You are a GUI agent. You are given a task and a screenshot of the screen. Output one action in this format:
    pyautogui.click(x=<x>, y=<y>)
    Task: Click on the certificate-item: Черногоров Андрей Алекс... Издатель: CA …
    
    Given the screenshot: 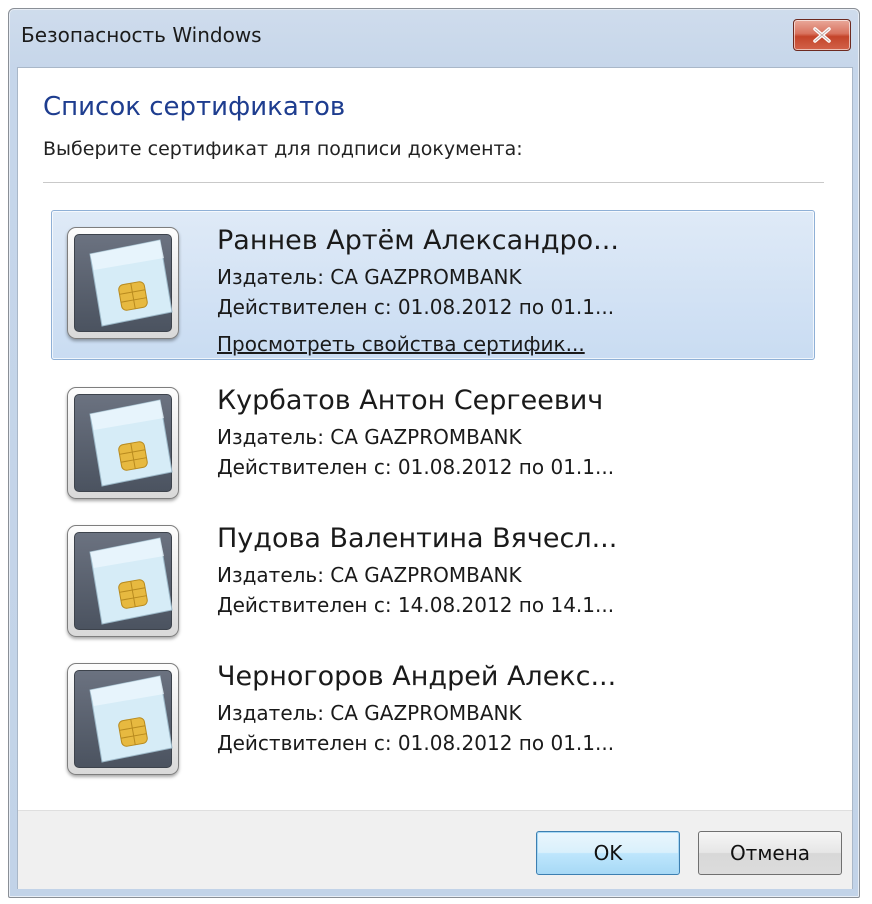 What is the action you would take?
    pyautogui.click(x=433, y=721)
    